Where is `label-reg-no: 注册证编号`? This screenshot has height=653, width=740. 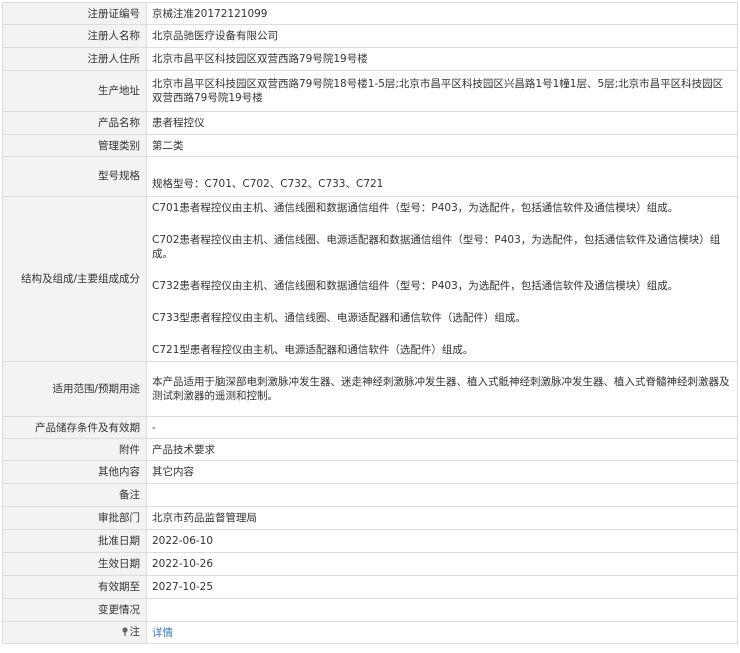 label-reg-no: 注册证编号 is located at coordinates (74, 13).